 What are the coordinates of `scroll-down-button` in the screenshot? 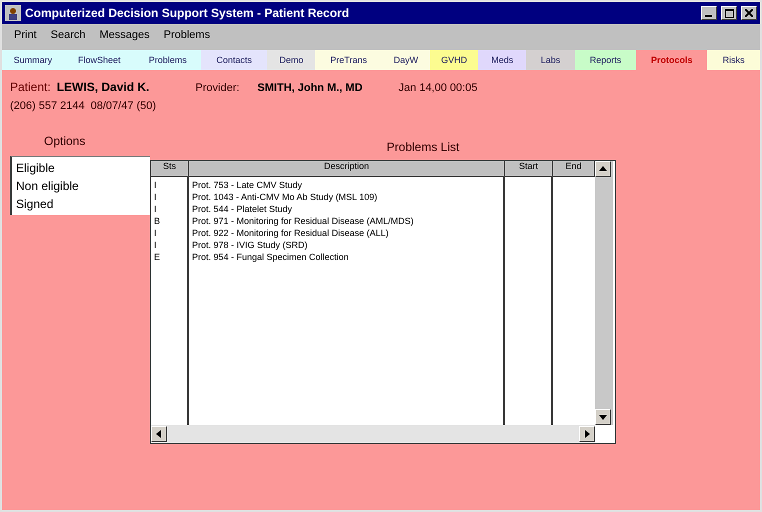 It's located at (603, 417).